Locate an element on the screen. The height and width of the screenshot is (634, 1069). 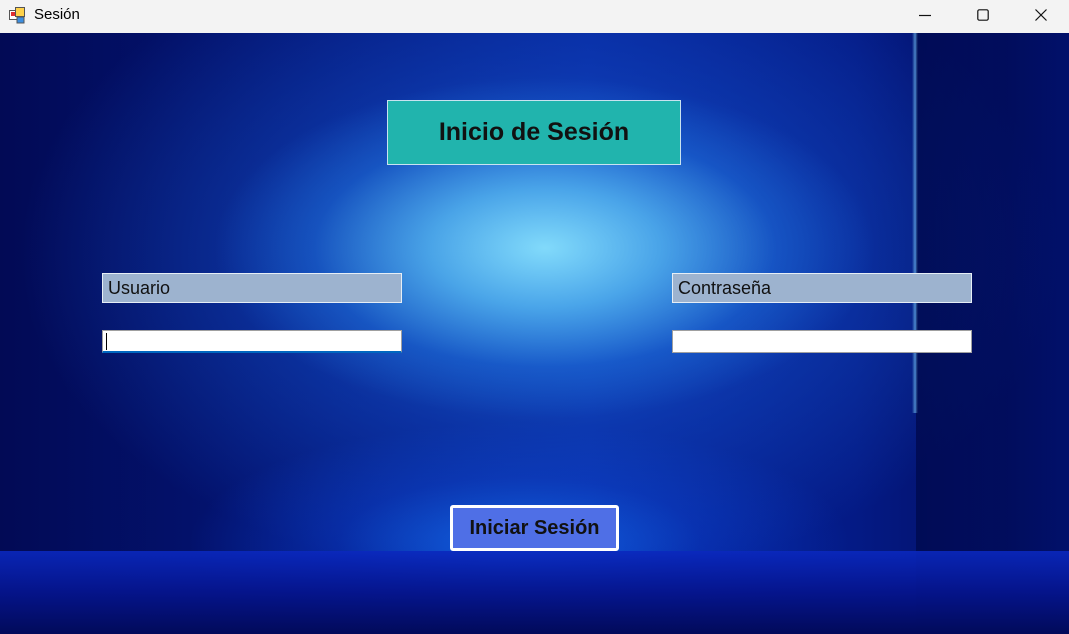
maximize-icon is located at coordinates (983, 15).